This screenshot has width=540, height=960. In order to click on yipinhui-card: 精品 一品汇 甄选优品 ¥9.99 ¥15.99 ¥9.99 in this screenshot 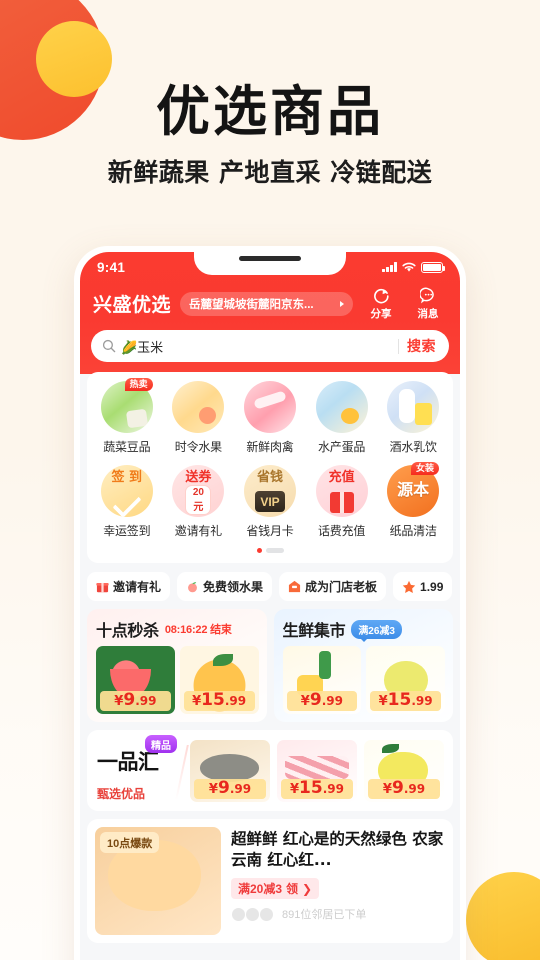, I will do `click(270, 770)`.